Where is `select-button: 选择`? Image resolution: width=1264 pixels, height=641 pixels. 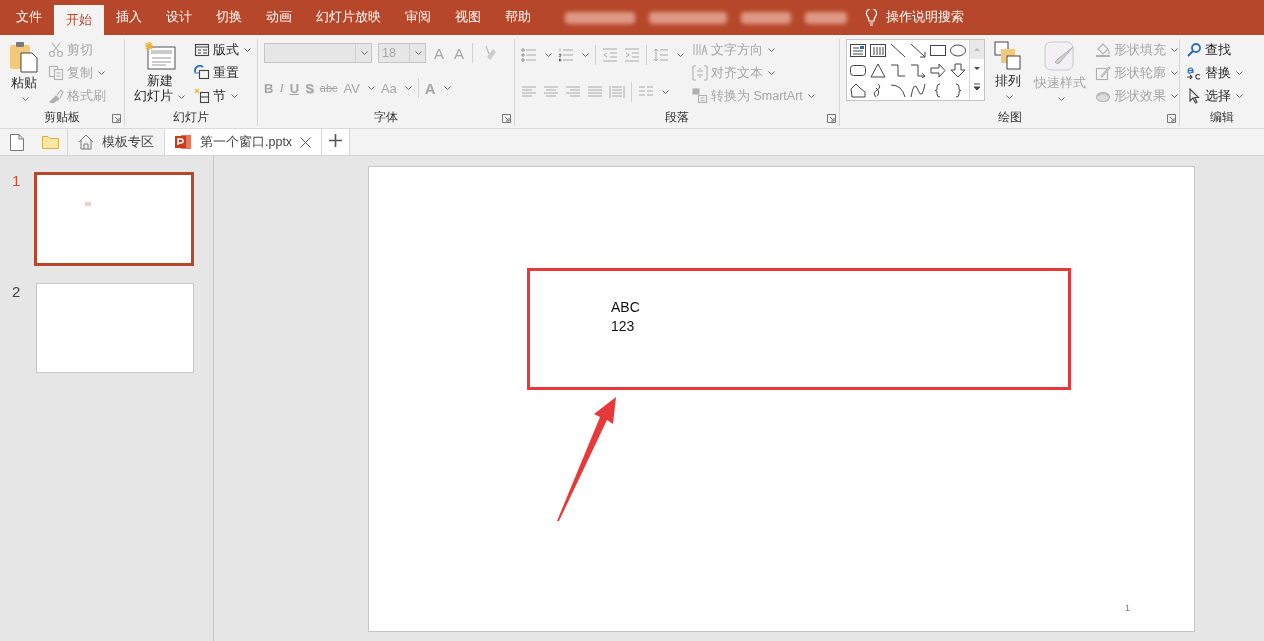
select-button: 选择 is located at coordinates (1218, 96).